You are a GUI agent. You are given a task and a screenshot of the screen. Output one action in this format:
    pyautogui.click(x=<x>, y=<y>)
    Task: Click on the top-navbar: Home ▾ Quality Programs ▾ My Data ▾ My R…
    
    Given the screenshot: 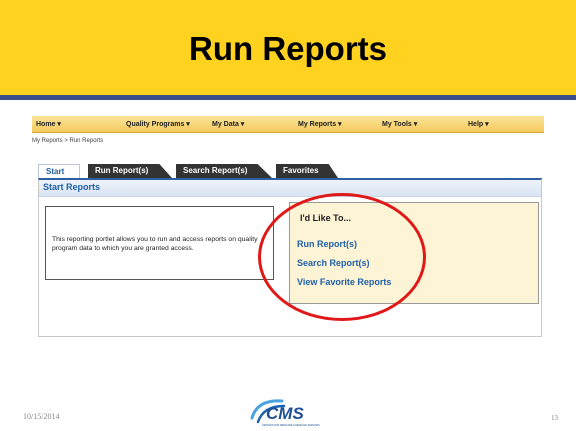 What is the action you would take?
    pyautogui.click(x=288, y=124)
    